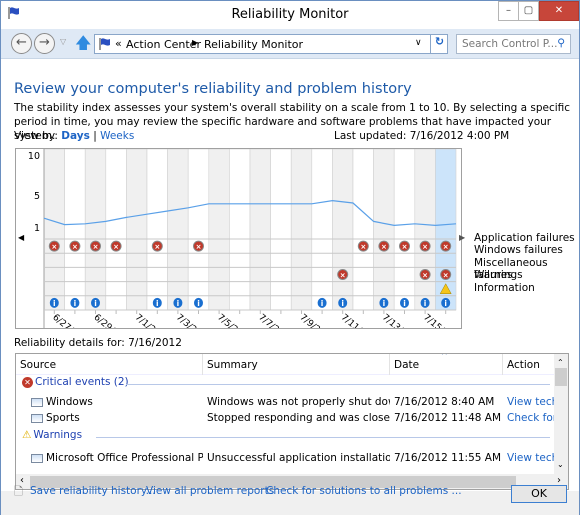 The height and width of the screenshot is (515, 580). I want to click on last-updated: Last updated: 7/16/2012 4:00 PM, so click(422, 136).